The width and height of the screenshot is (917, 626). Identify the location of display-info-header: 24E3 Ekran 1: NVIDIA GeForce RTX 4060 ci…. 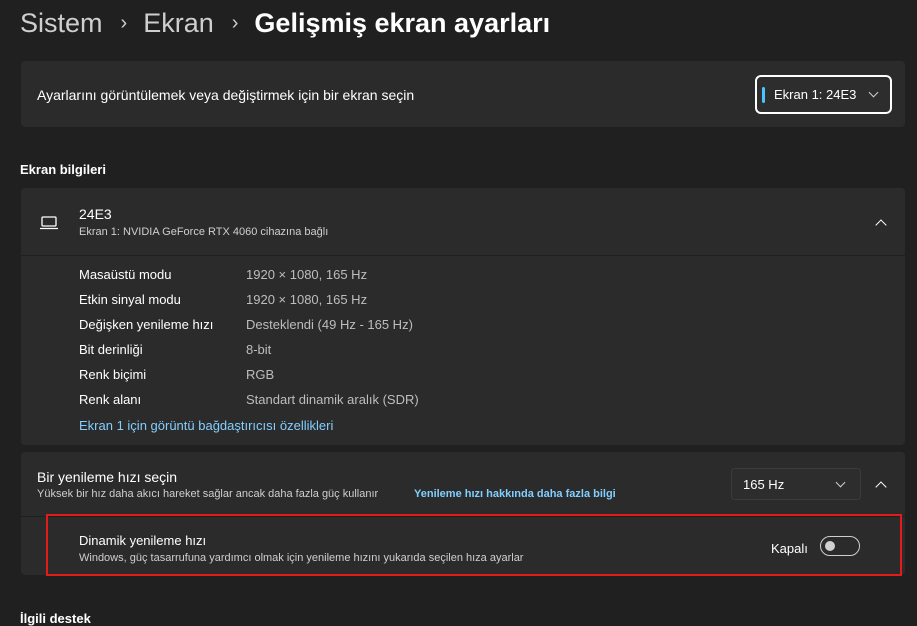
(463, 221).